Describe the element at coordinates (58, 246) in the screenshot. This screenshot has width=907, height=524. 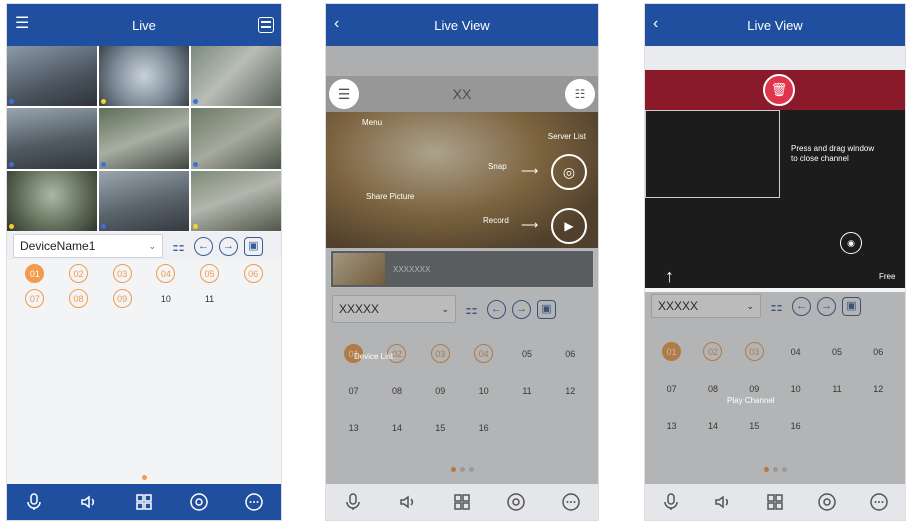
I see `device-select-value: DeviceName1` at that location.